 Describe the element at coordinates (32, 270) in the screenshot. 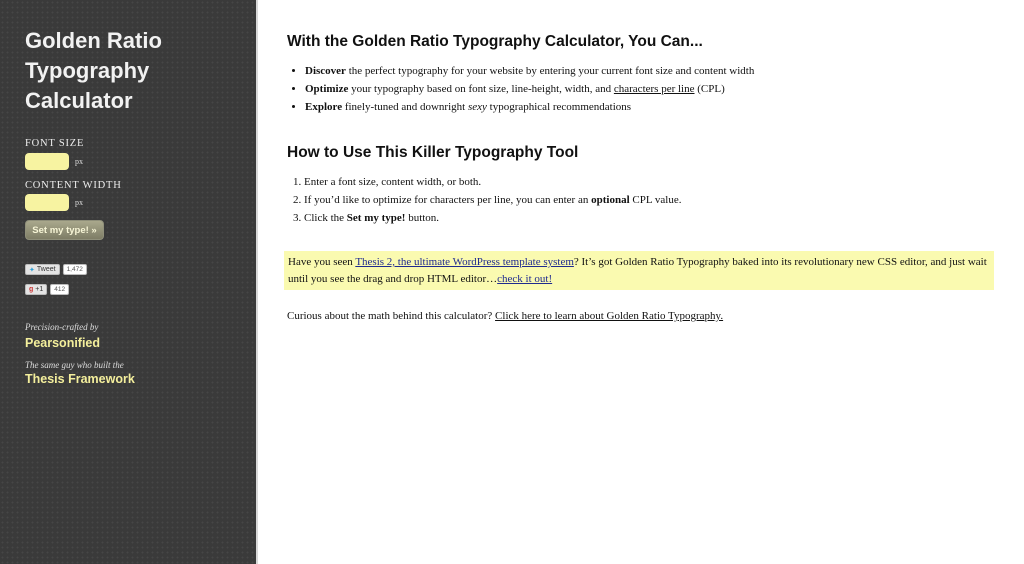

I see `twitter-bird-icon: ✦` at that location.